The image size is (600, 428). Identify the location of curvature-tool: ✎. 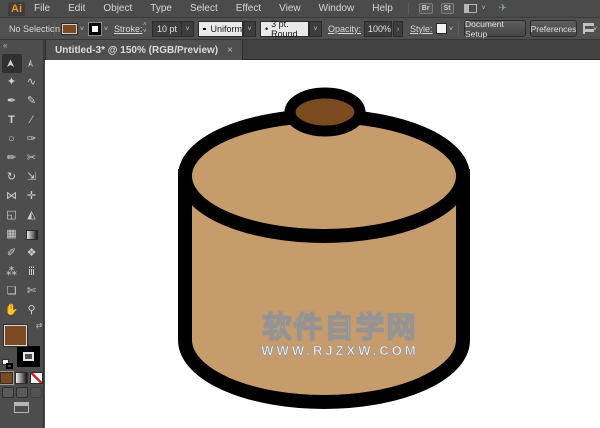
(32, 101).